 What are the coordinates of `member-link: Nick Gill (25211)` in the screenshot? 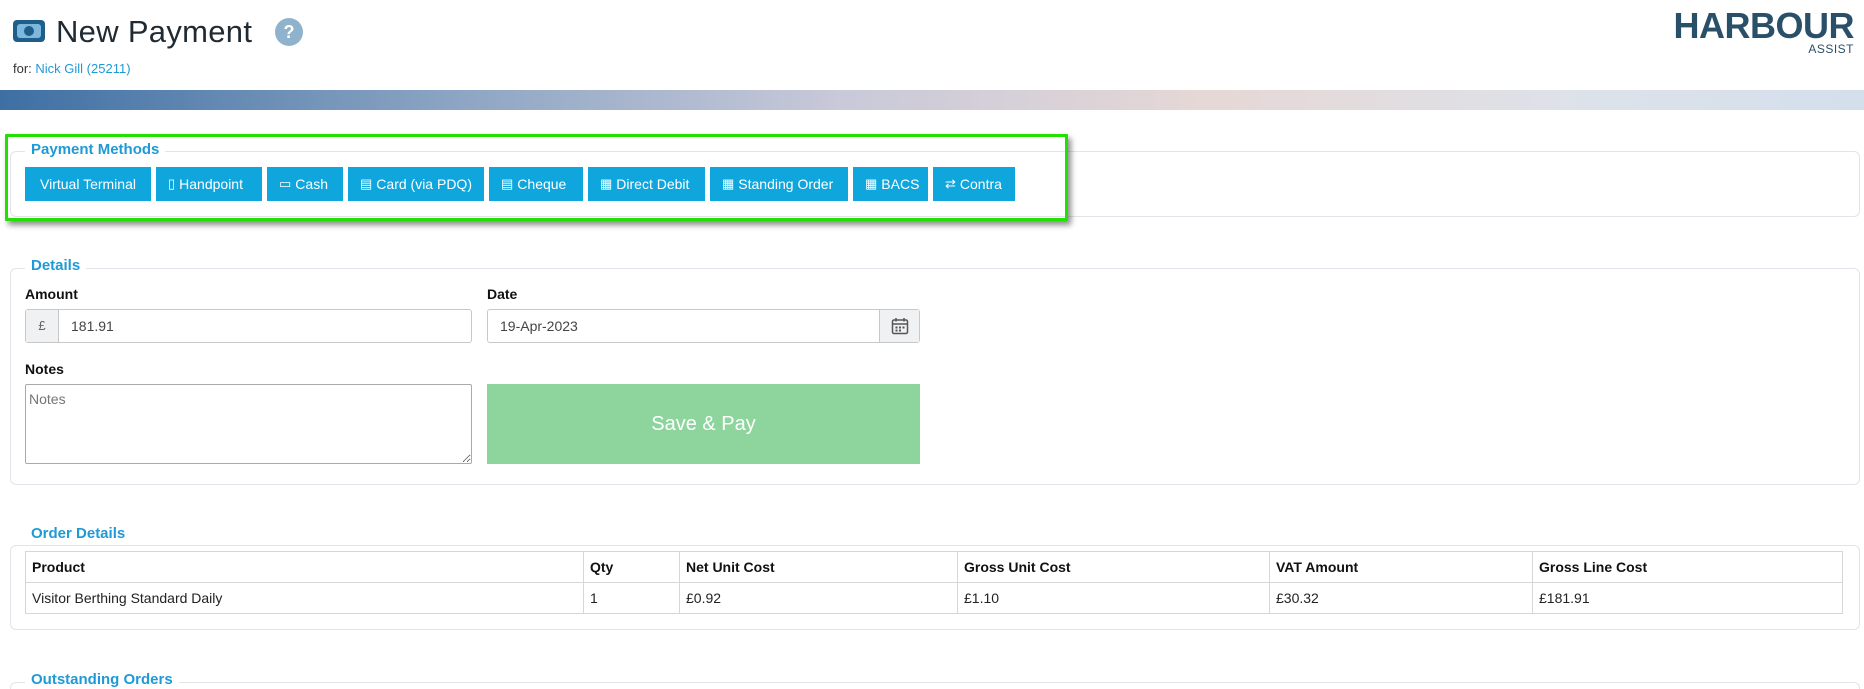 It's located at (82, 68).